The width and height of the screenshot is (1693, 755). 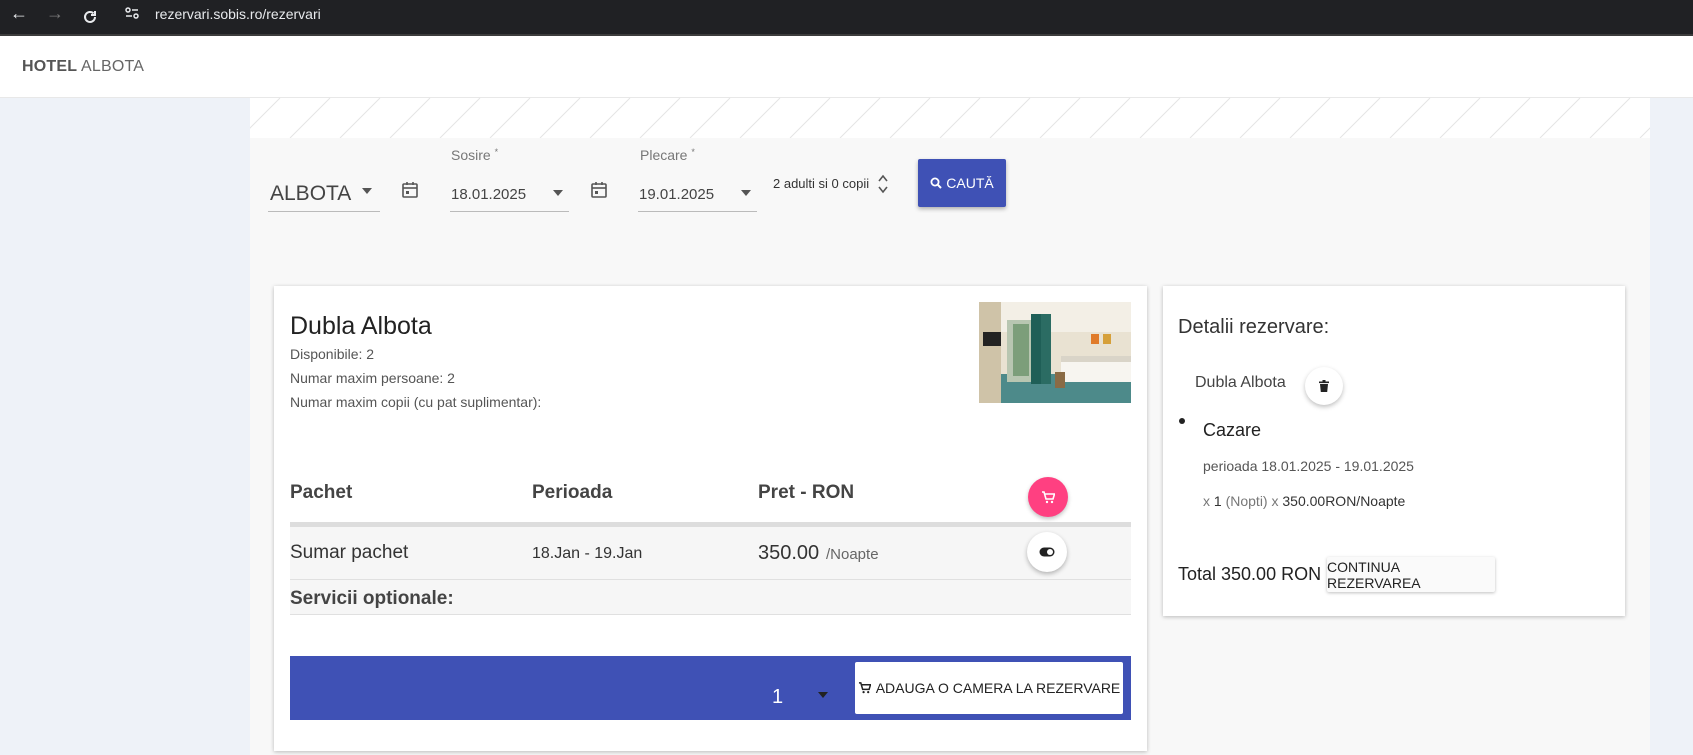 What do you see at coordinates (311, 193) in the screenshot?
I see `hotel-select-value: ALBOTA` at bounding box center [311, 193].